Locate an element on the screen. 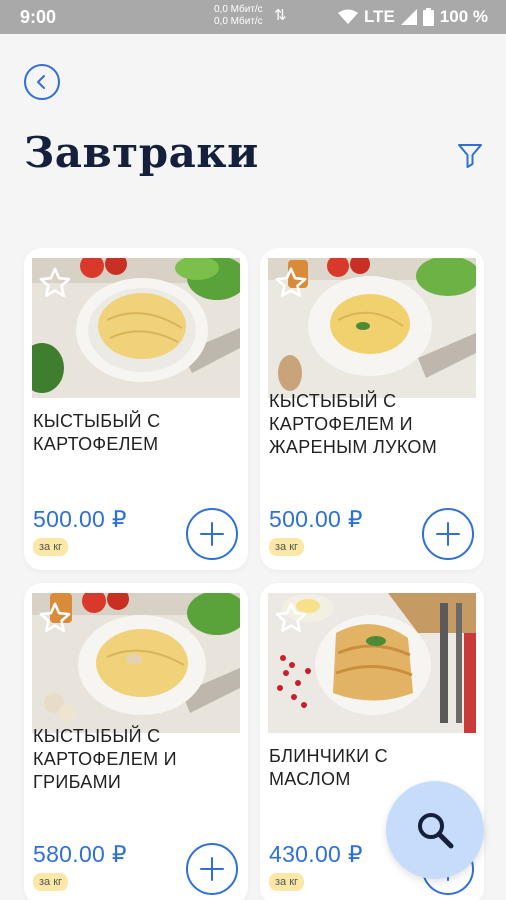 The width and height of the screenshot is (506, 900). status-indicators: LTE 100 % is located at coordinates (412, 17).